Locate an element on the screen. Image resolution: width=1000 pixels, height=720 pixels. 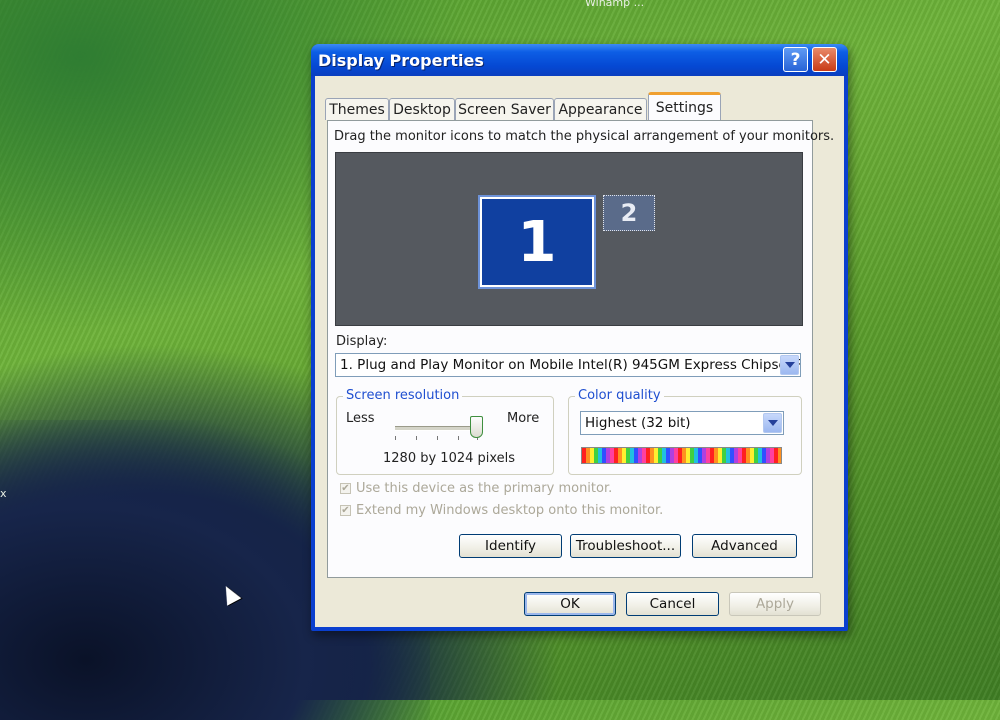
resolution-less-label: Less is located at coordinates (360, 418).